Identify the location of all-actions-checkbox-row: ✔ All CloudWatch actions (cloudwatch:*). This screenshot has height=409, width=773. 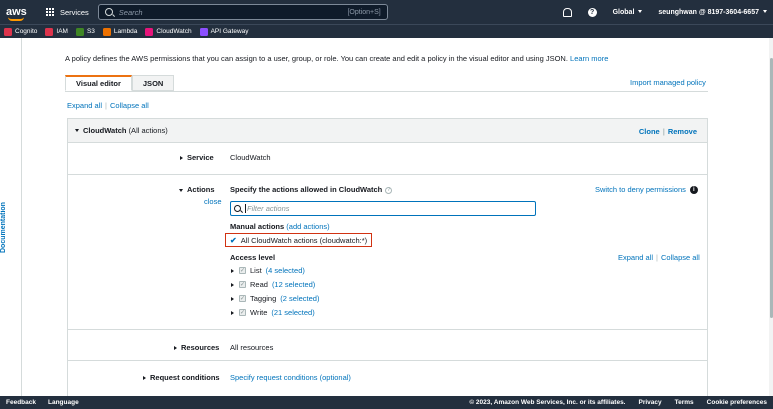
(299, 240).